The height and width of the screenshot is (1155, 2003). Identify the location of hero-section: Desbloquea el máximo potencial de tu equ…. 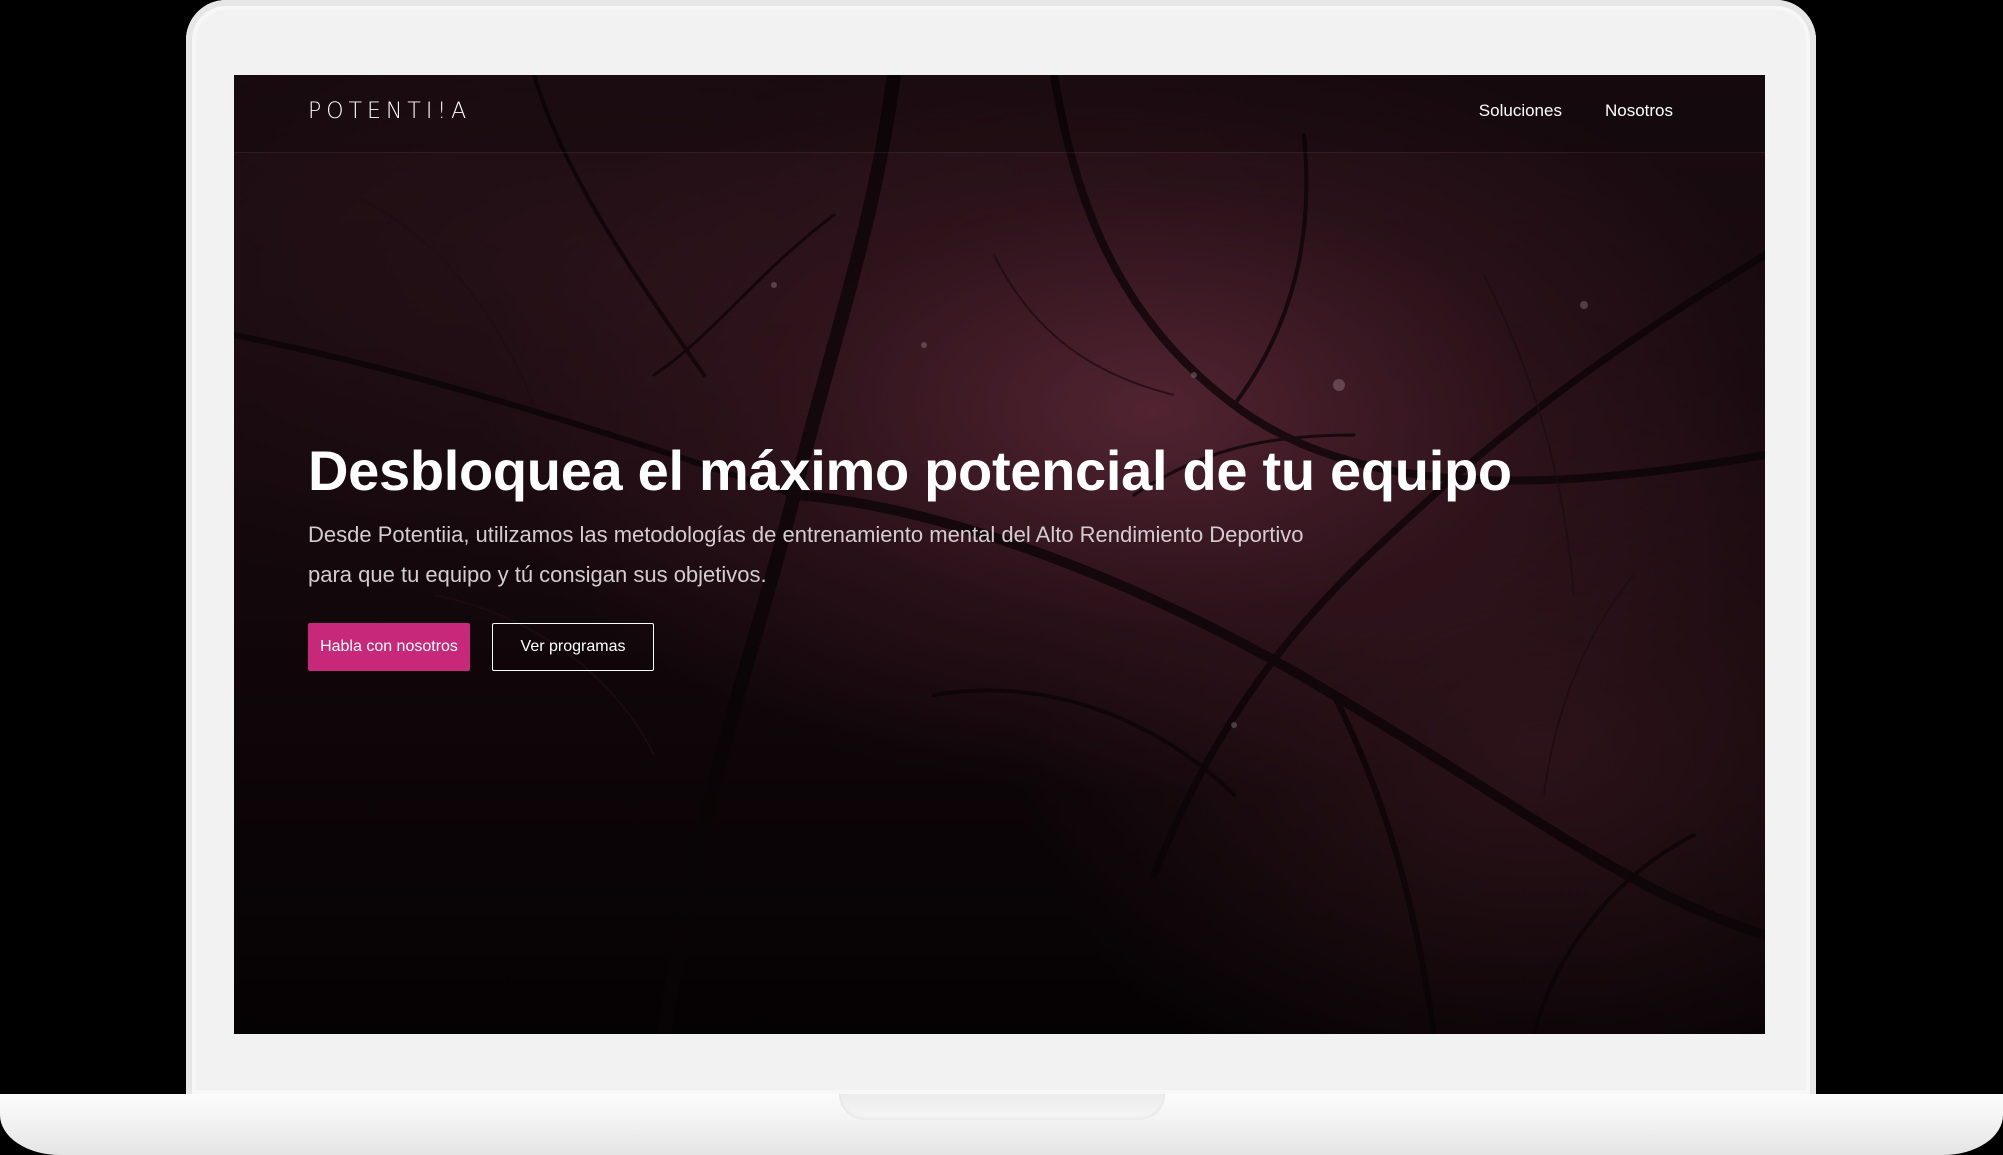
(958, 554).